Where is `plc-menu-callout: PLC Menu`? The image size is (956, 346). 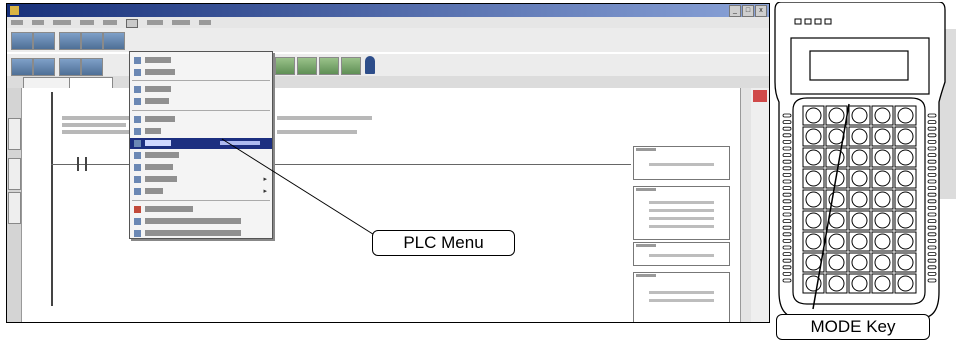 plc-menu-callout: PLC Menu is located at coordinates (443, 243).